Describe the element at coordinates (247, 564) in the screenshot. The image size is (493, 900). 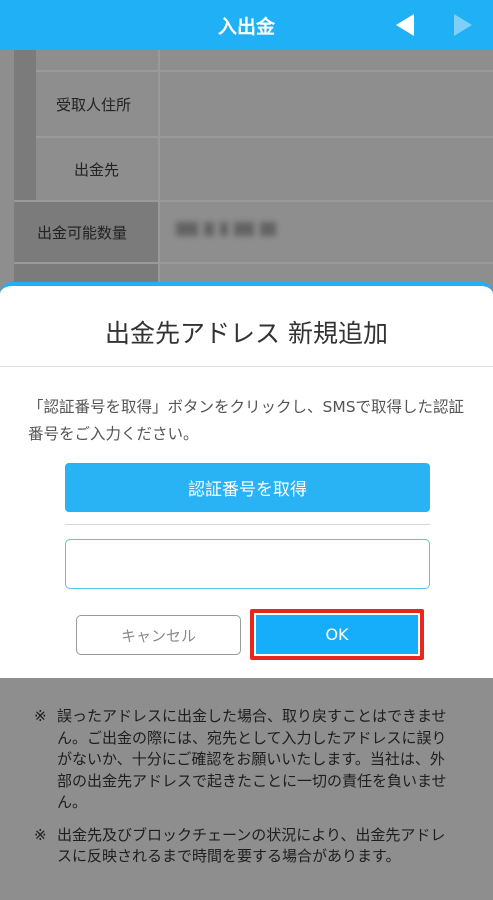
I see `verification-code-input` at that location.